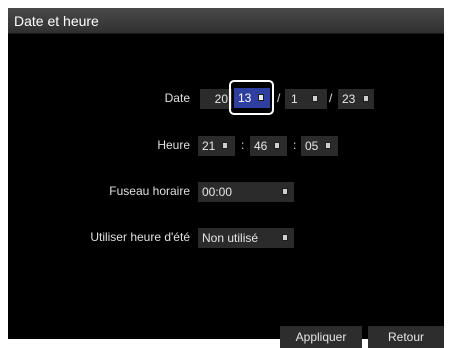  Describe the element at coordinates (268, 146) in the screenshot. I see `minute-field: 46` at that location.